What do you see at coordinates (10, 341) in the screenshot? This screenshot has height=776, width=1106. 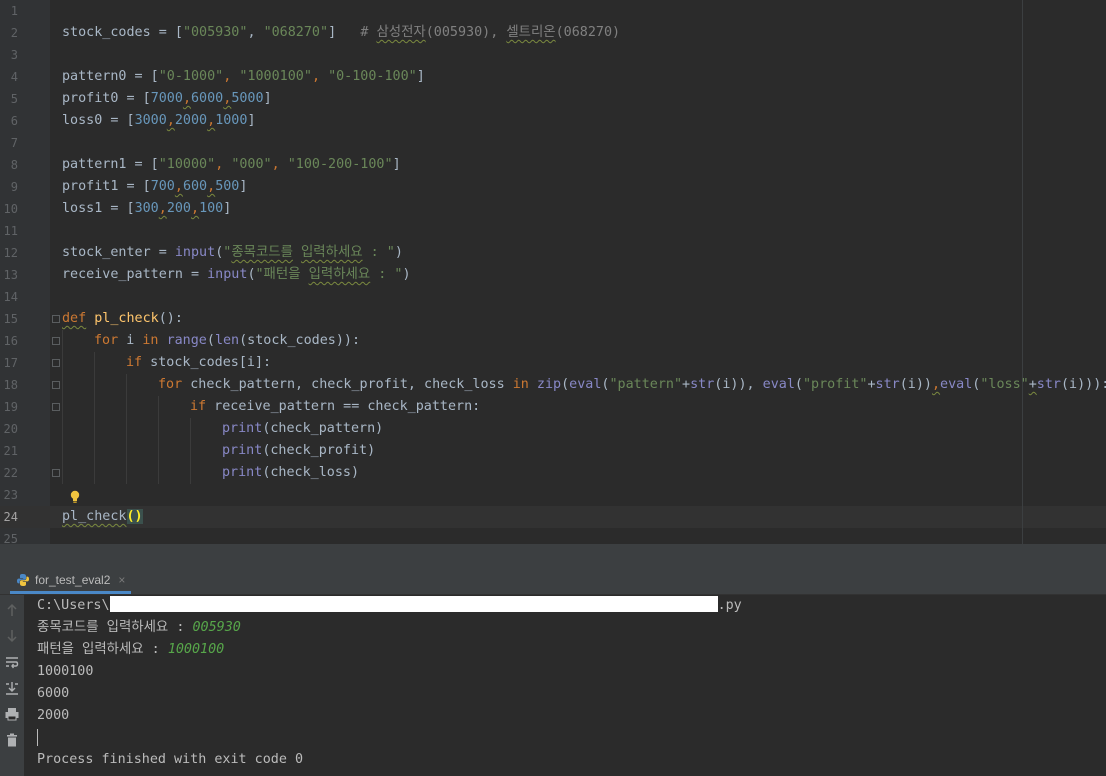 I see `line-number: 16` at bounding box center [10, 341].